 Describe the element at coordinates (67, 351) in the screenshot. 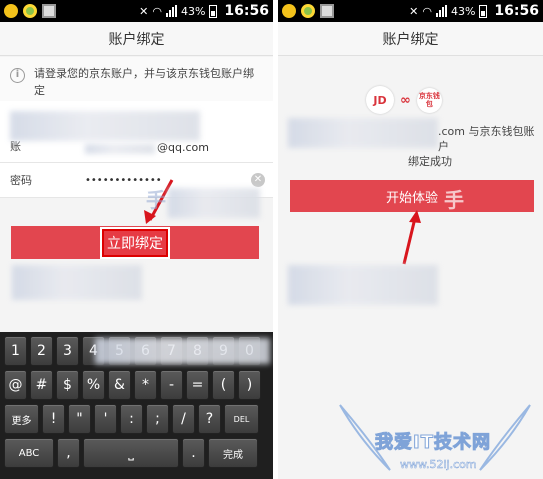

I see `key: 3` at that location.